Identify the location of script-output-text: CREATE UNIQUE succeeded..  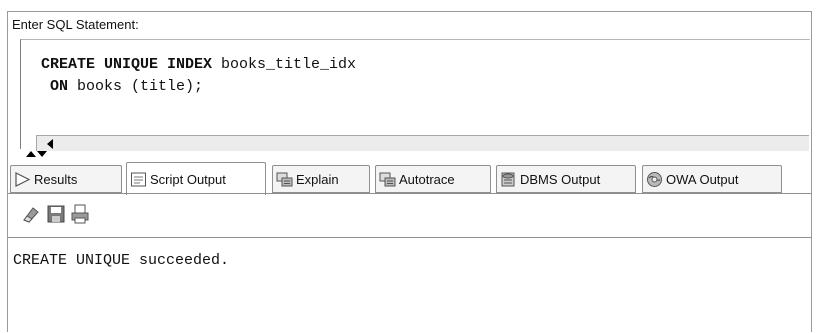
(121, 260).